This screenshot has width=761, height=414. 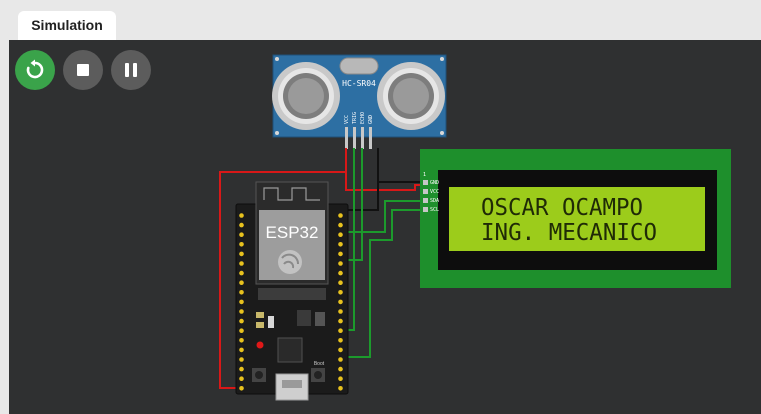 What do you see at coordinates (434, 183) in the screenshot?
I see `lcd-pin-gnd-label: GND` at bounding box center [434, 183].